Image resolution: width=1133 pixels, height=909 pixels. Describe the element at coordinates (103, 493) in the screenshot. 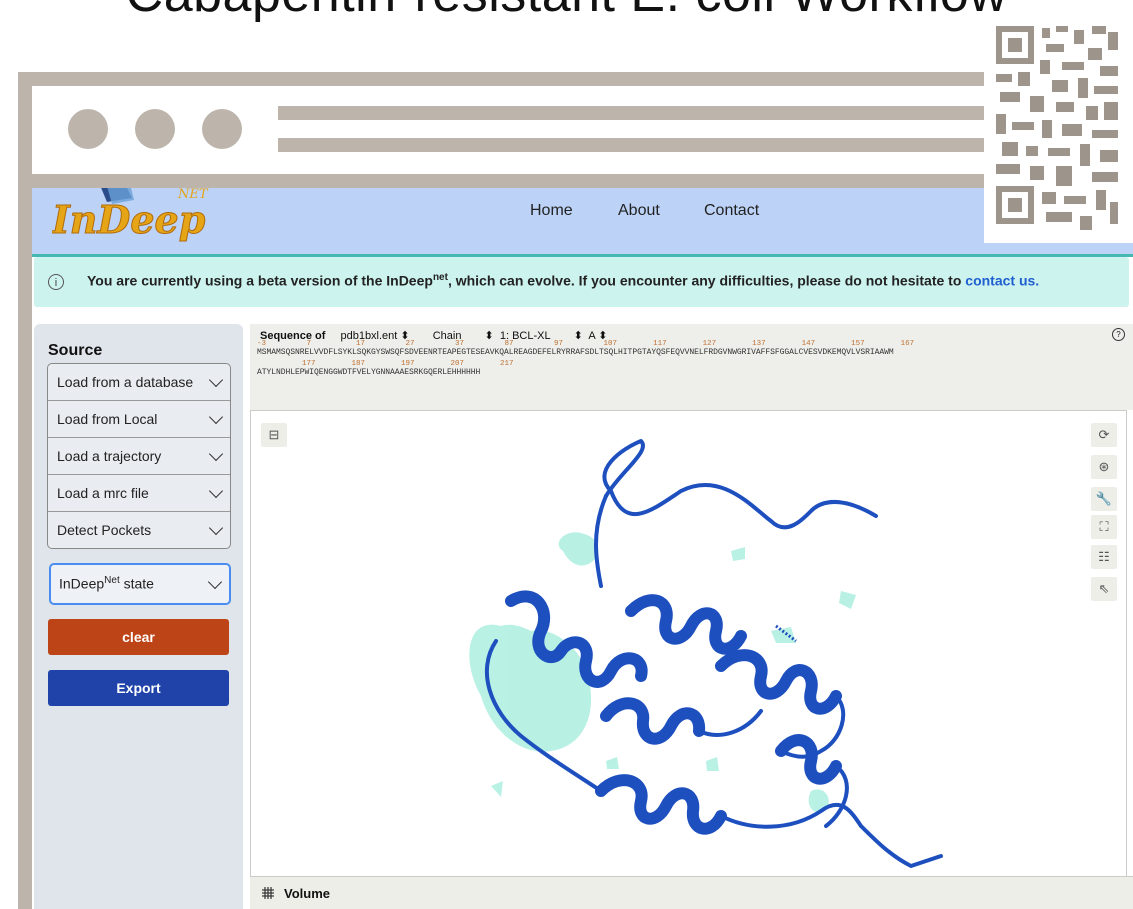

I see `item-label: Load a mrc file` at that location.